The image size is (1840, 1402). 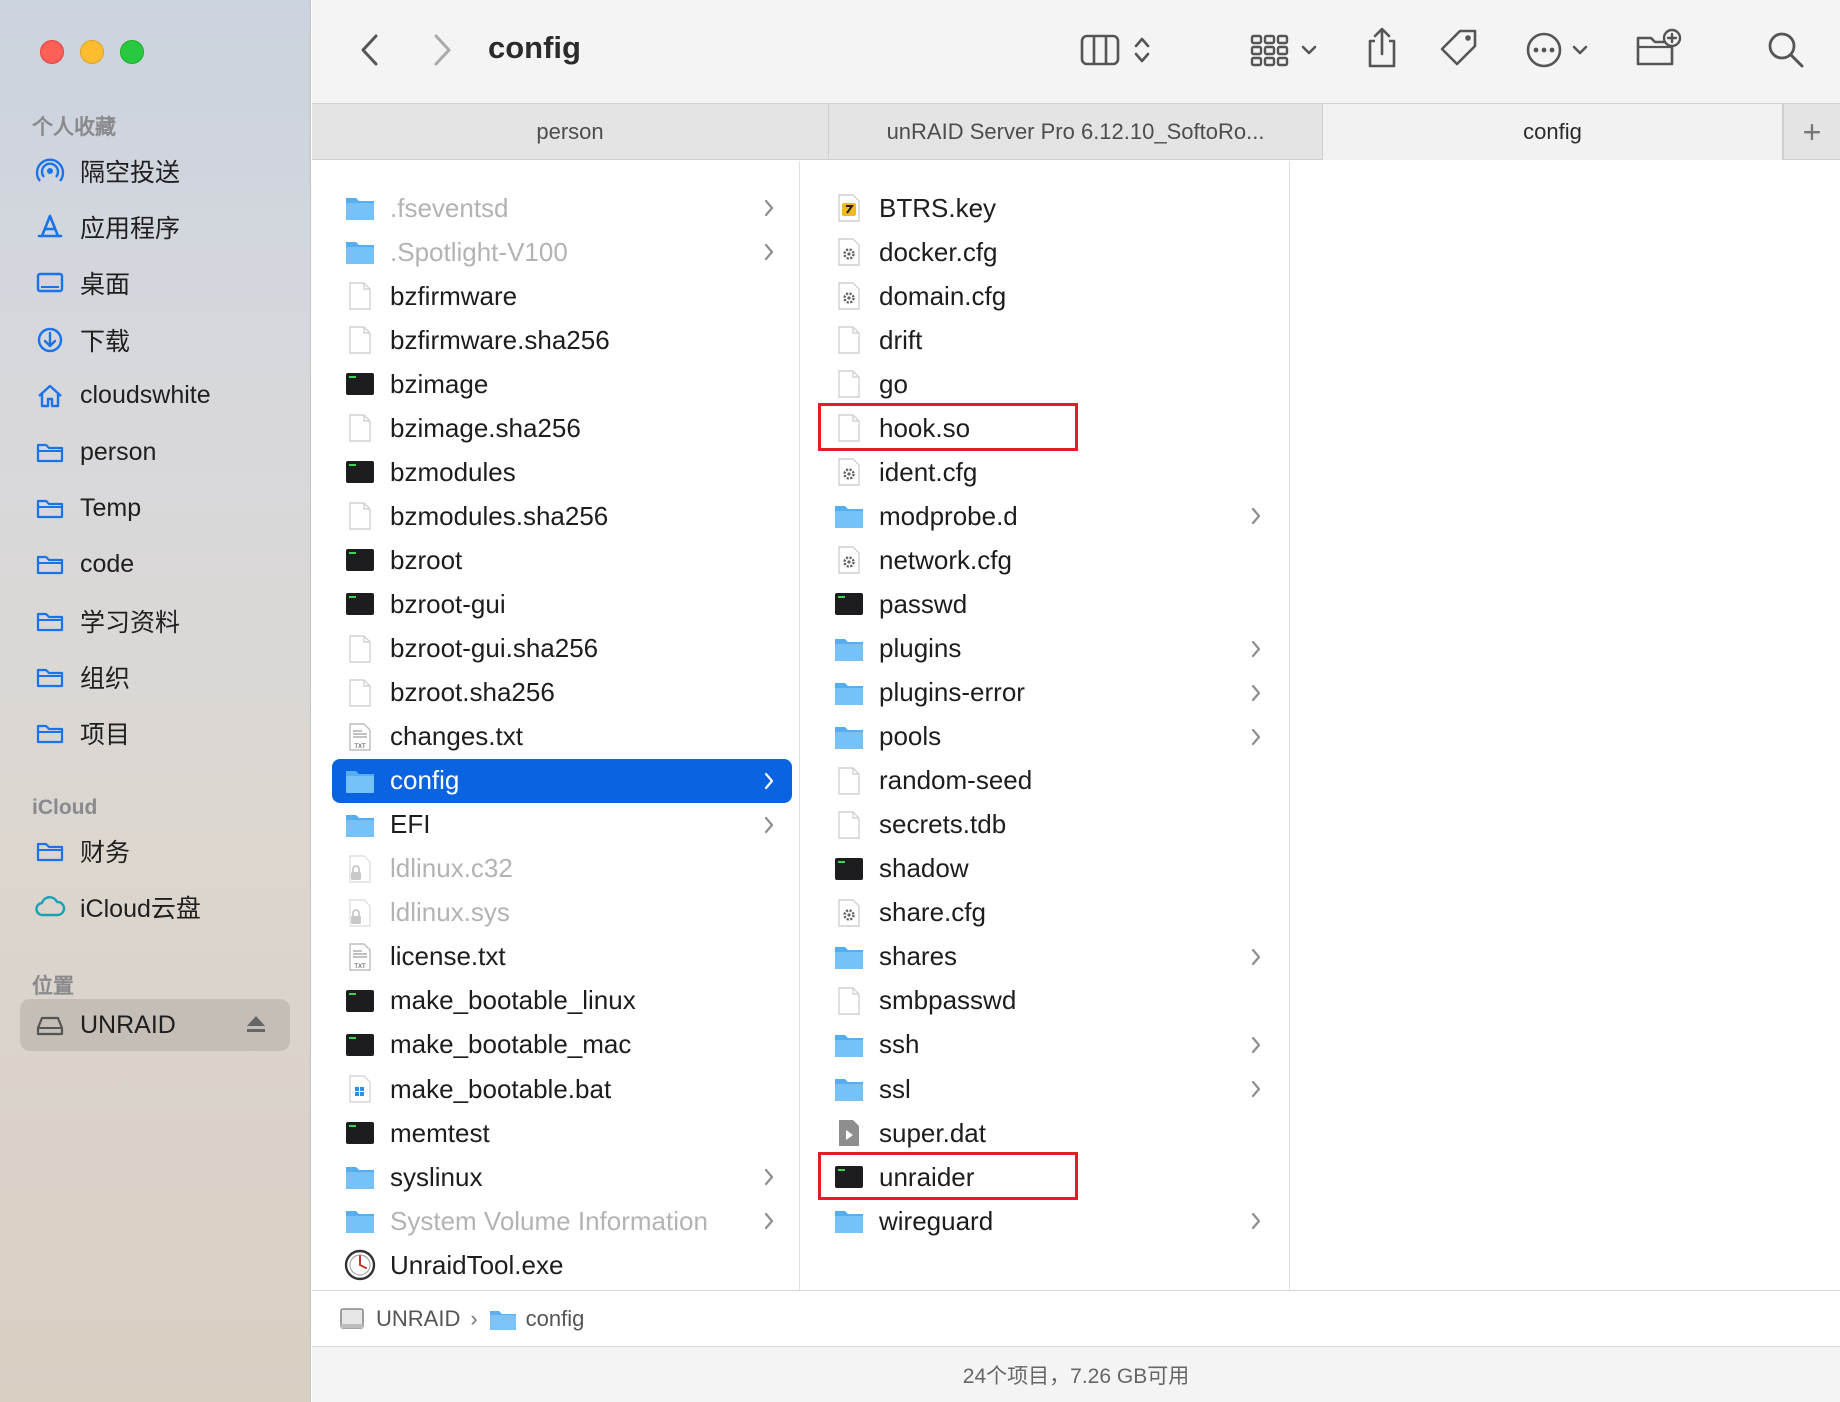 I want to click on sidebar-item-icloud: iCloud云盘, so click(x=155, y=907).